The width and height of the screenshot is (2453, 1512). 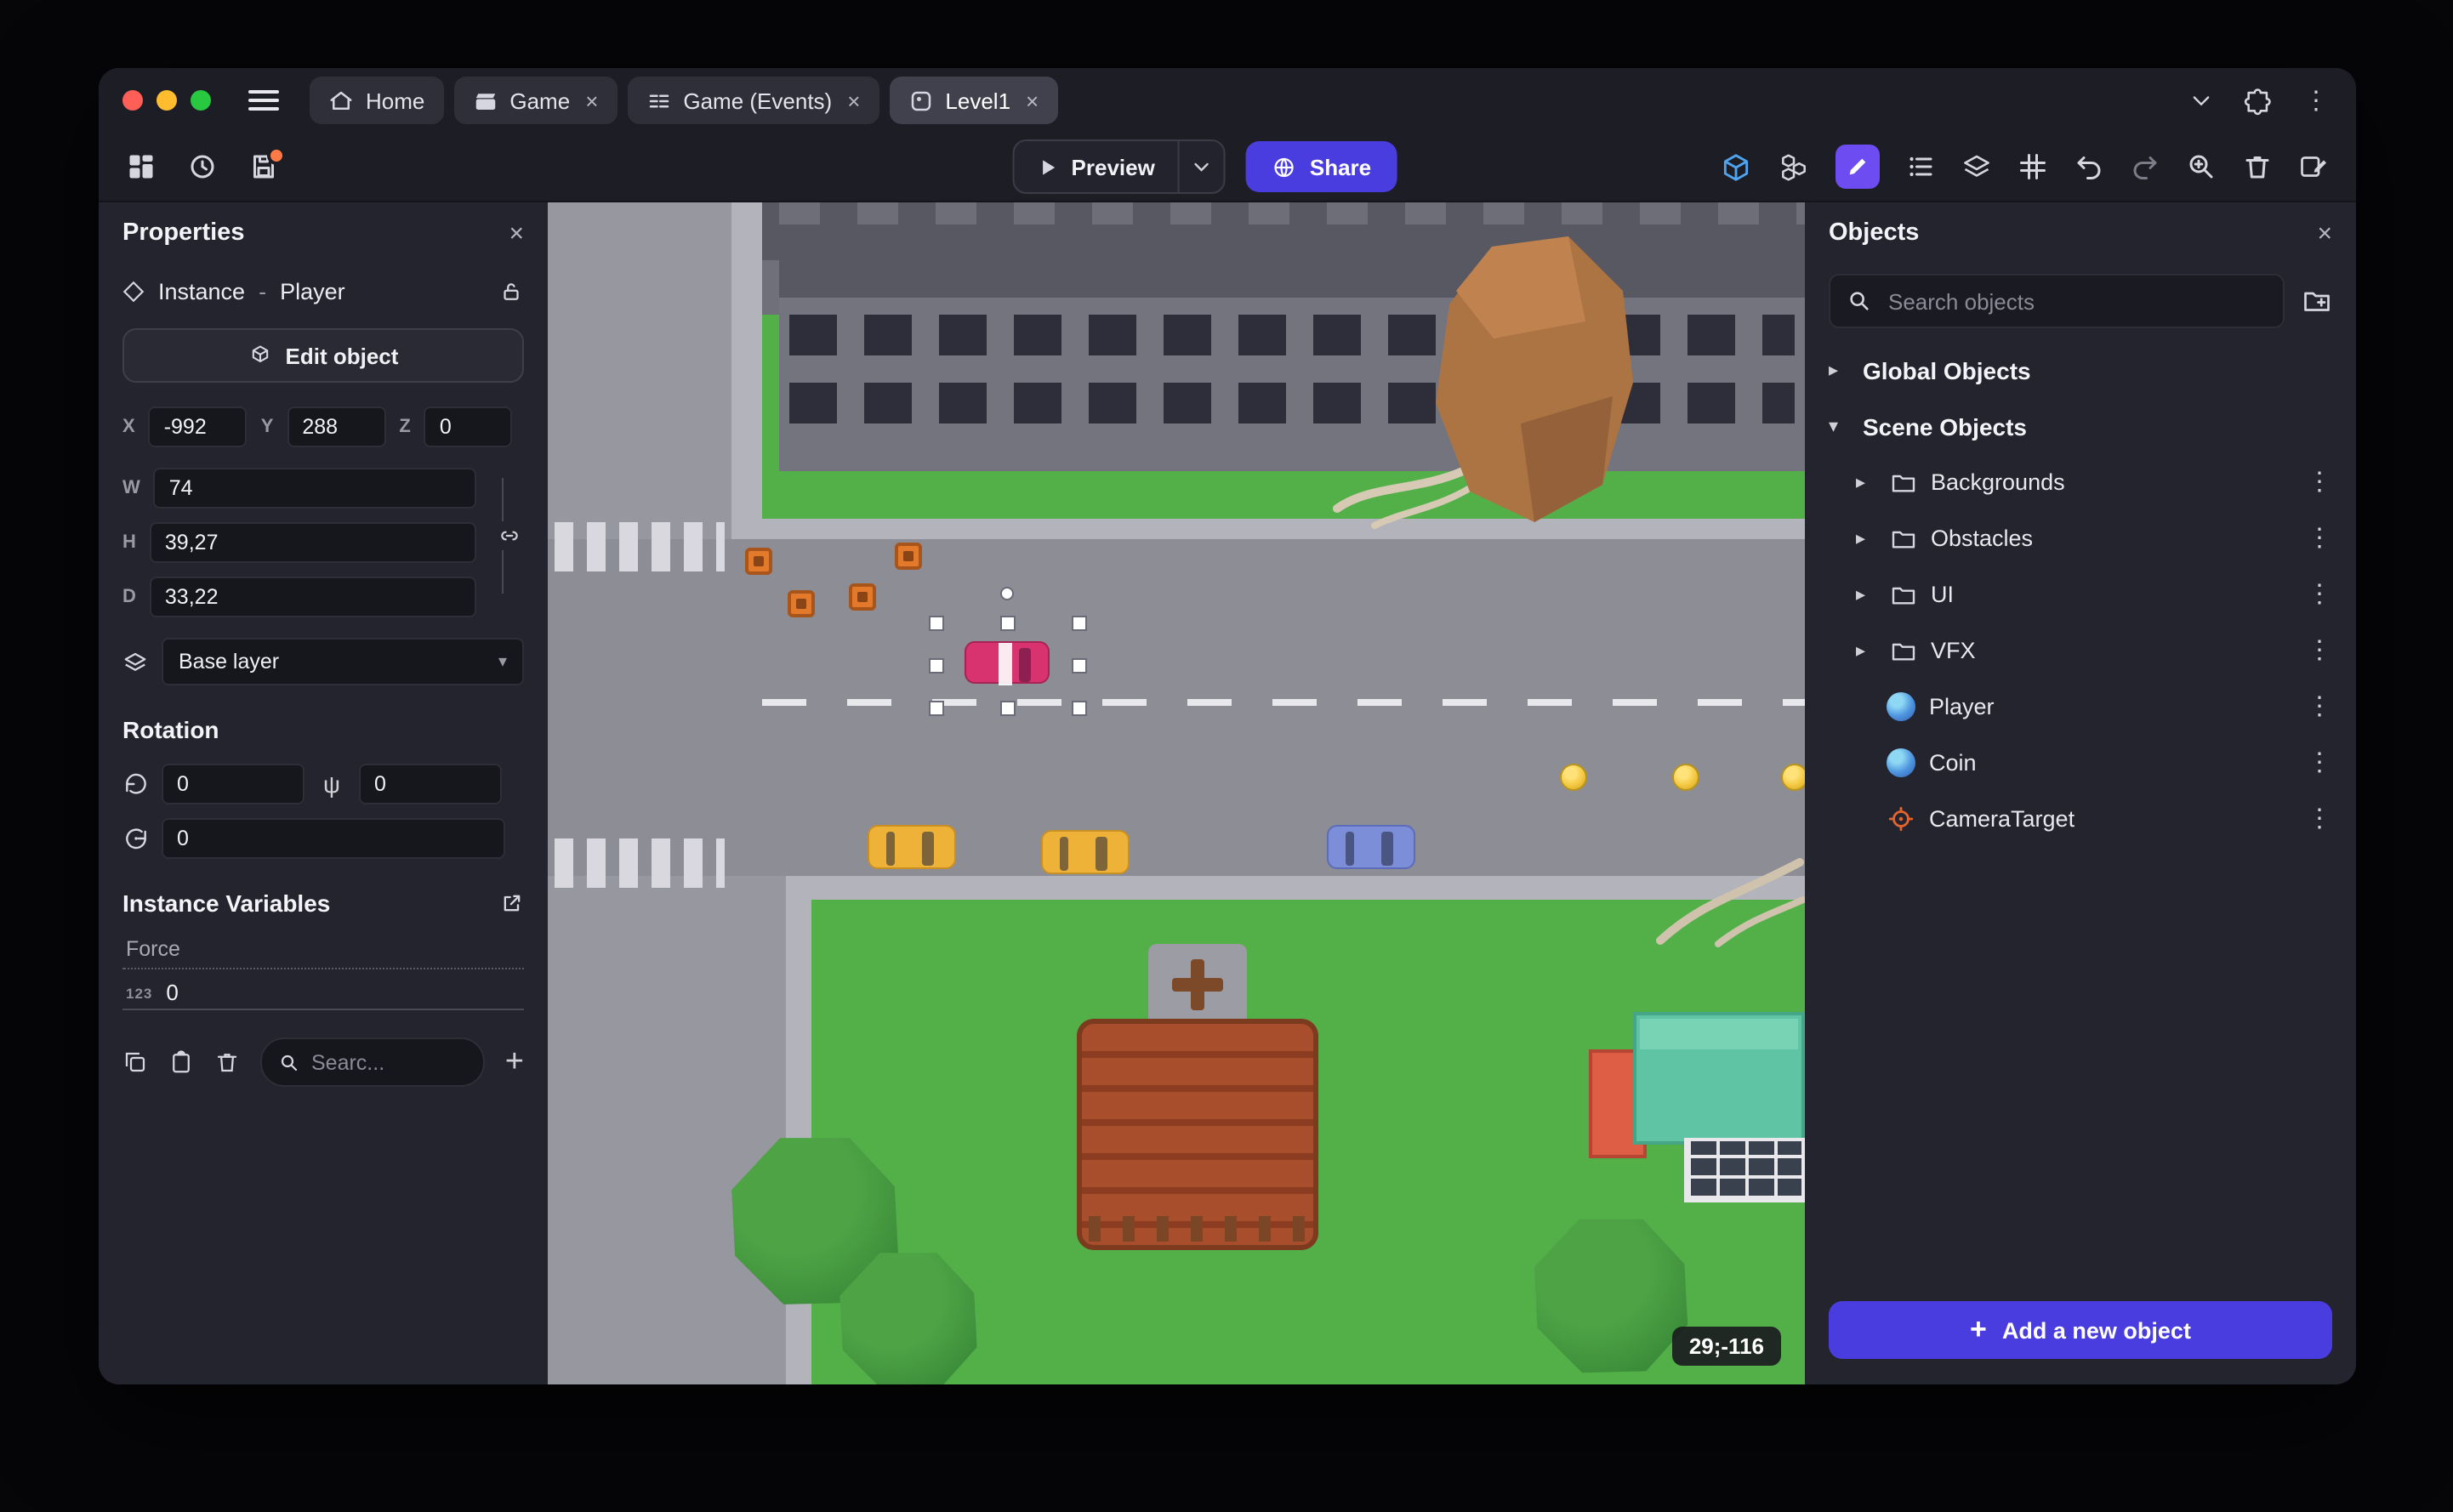 I want to click on width-input, so click(x=314, y=488).